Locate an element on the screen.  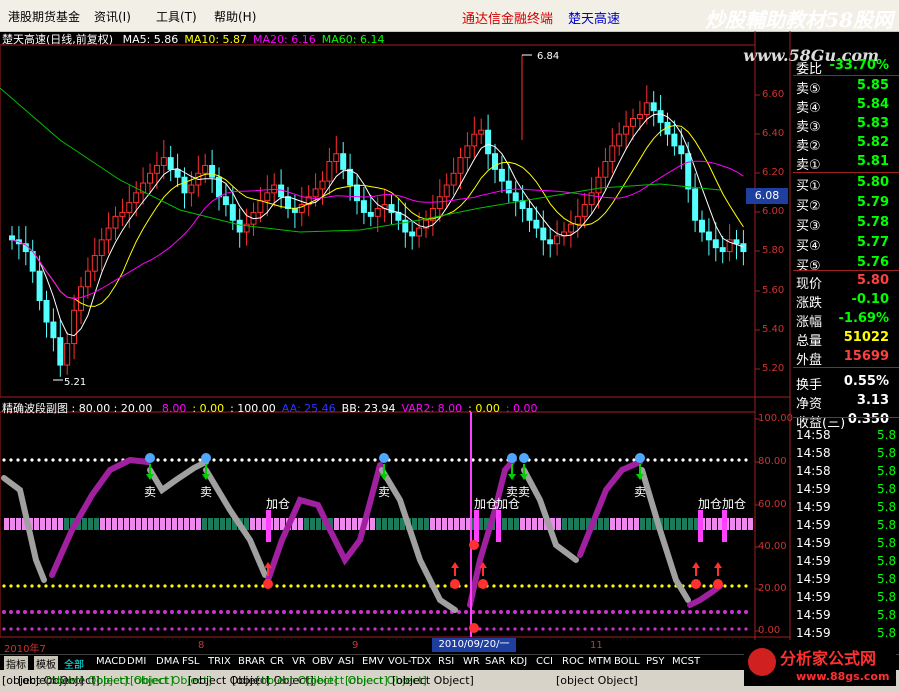
sell-signal-icon is located at coordinates (524, 458).